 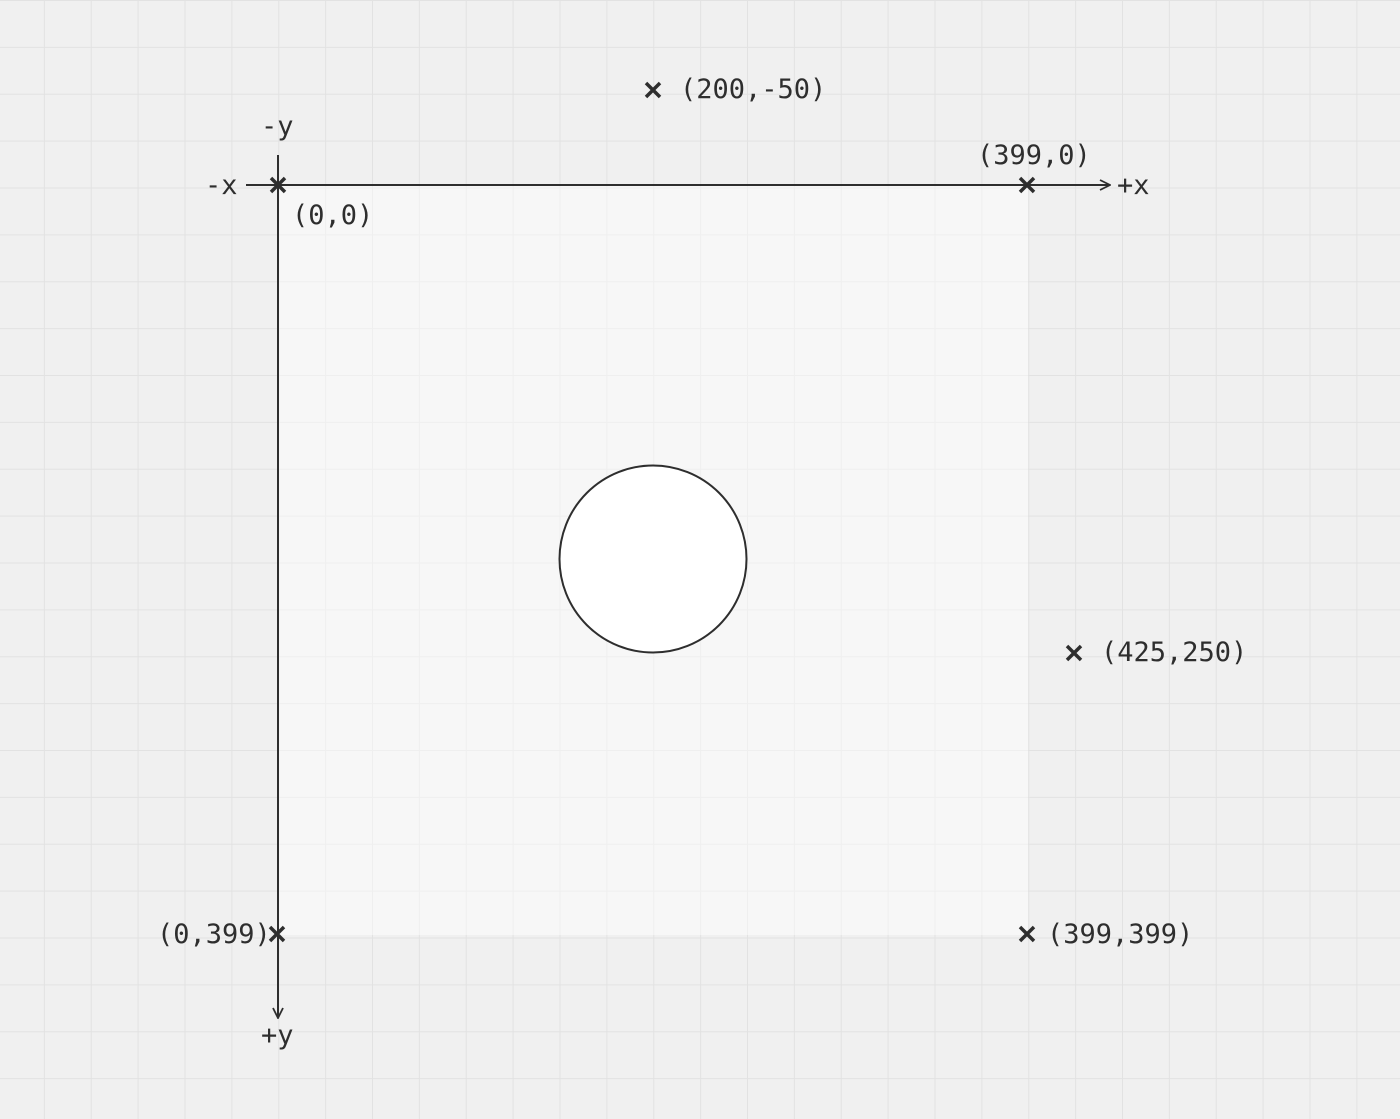 What do you see at coordinates (221, 185) in the screenshot?
I see `neg-x-label: -x` at bounding box center [221, 185].